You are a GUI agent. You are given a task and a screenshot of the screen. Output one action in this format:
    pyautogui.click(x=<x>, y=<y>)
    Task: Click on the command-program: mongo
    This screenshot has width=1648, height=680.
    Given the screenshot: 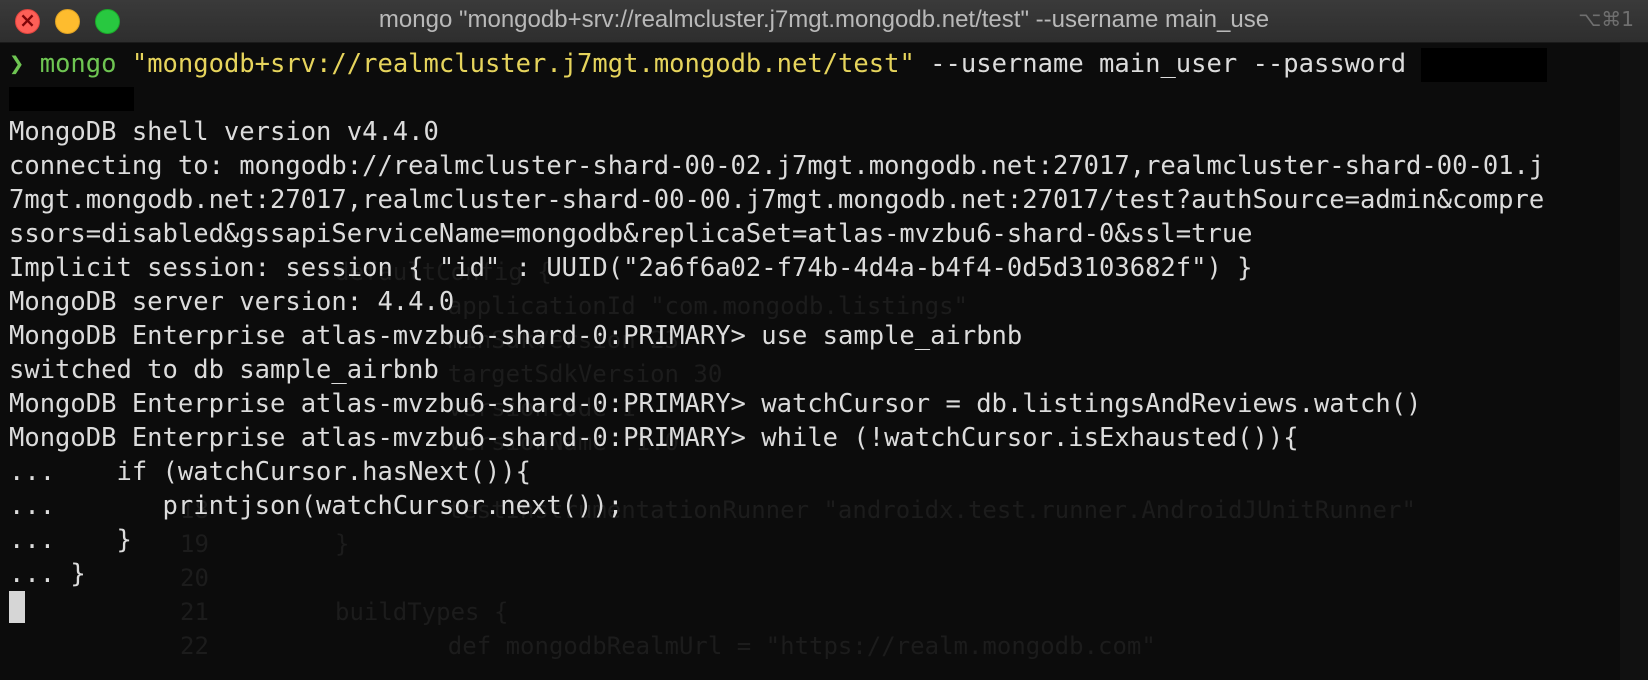 What is the action you would take?
    pyautogui.click(x=78, y=64)
    